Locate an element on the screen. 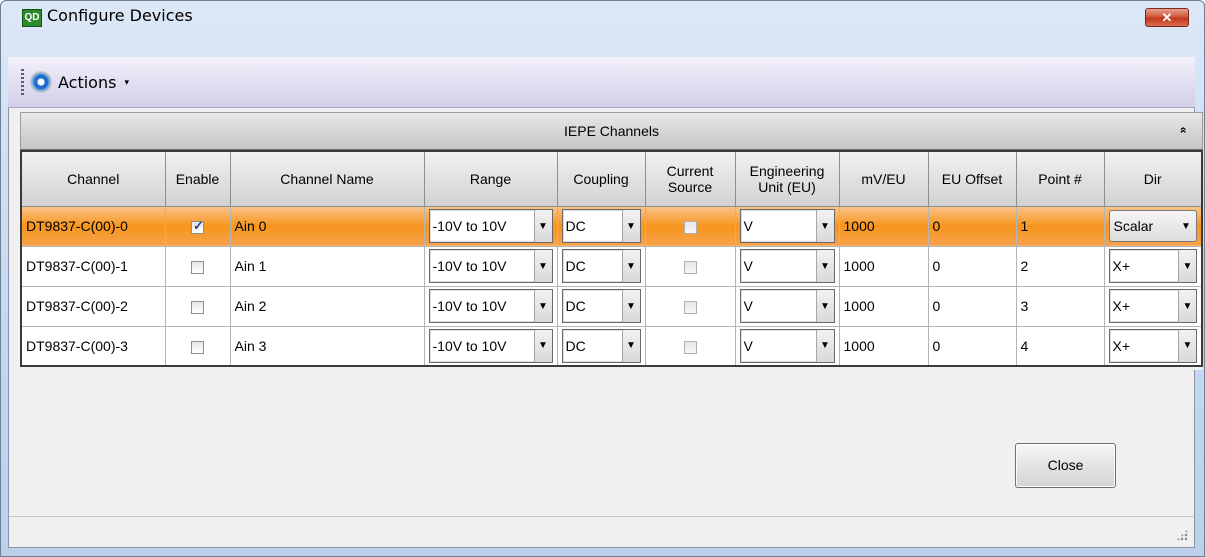 This screenshot has width=1205, height=557. title-bar: QD Configure Devices ✕ is located at coordinates (602, 16).